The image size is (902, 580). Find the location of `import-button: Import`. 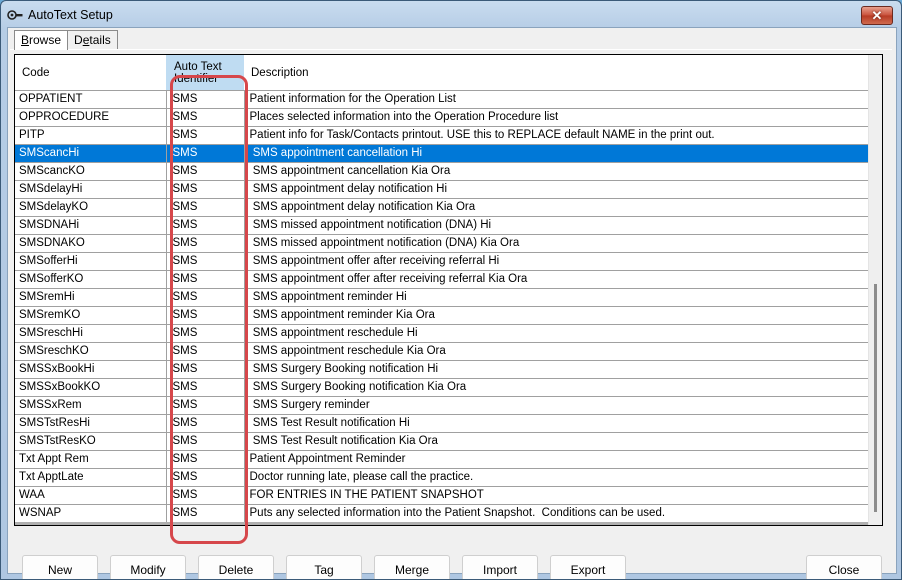

import-button: Import is located at coordinates (500, 567).